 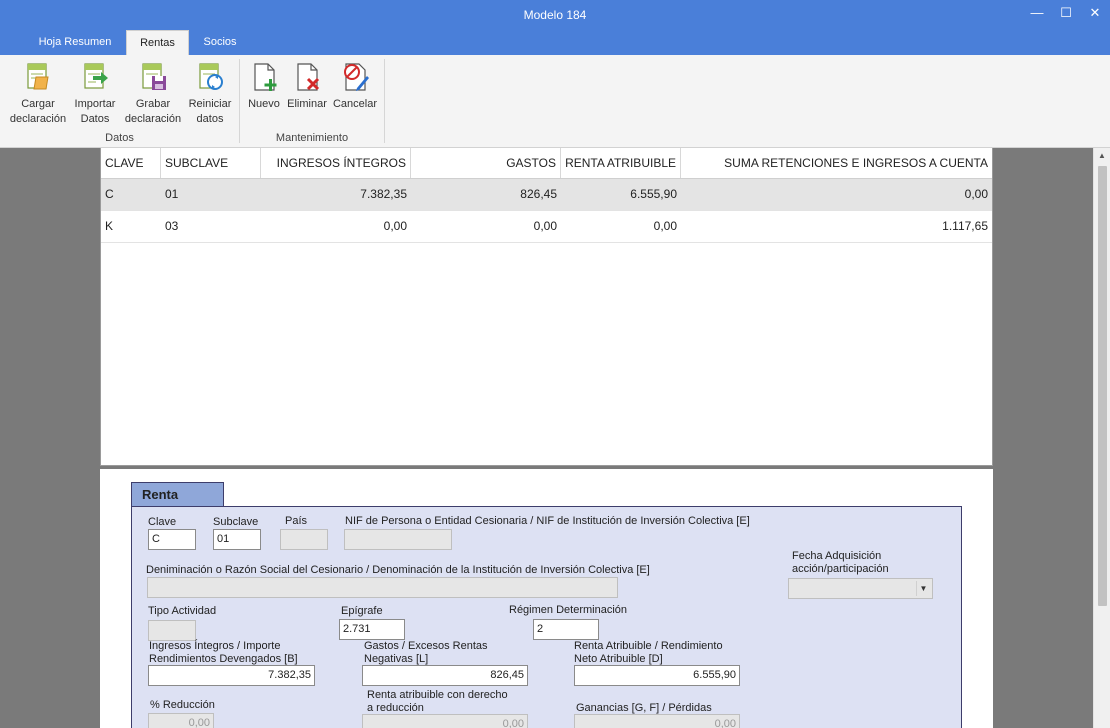 What do you see at coordinates (336, 163) in the screenshot?
I see `col-ingresos: INGRESOS ÍNTEGROS` at bounding box center [336, 163].